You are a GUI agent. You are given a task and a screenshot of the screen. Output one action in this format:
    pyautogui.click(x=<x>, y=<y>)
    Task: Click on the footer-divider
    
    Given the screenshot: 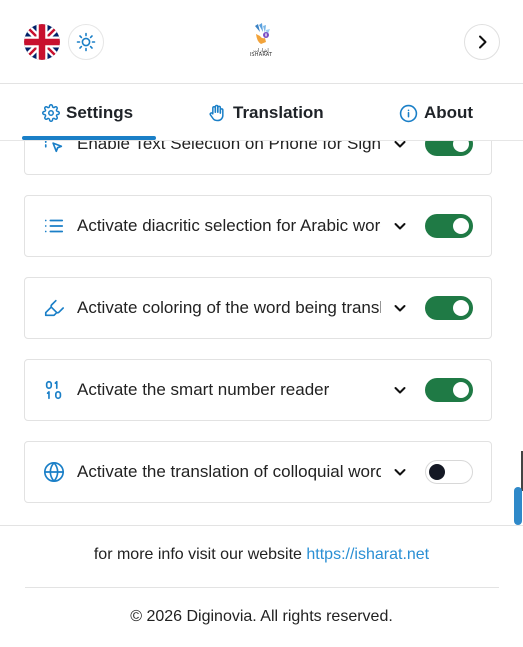 What is the action you would take?
    pyautogui.click(x=262, y=587)
    